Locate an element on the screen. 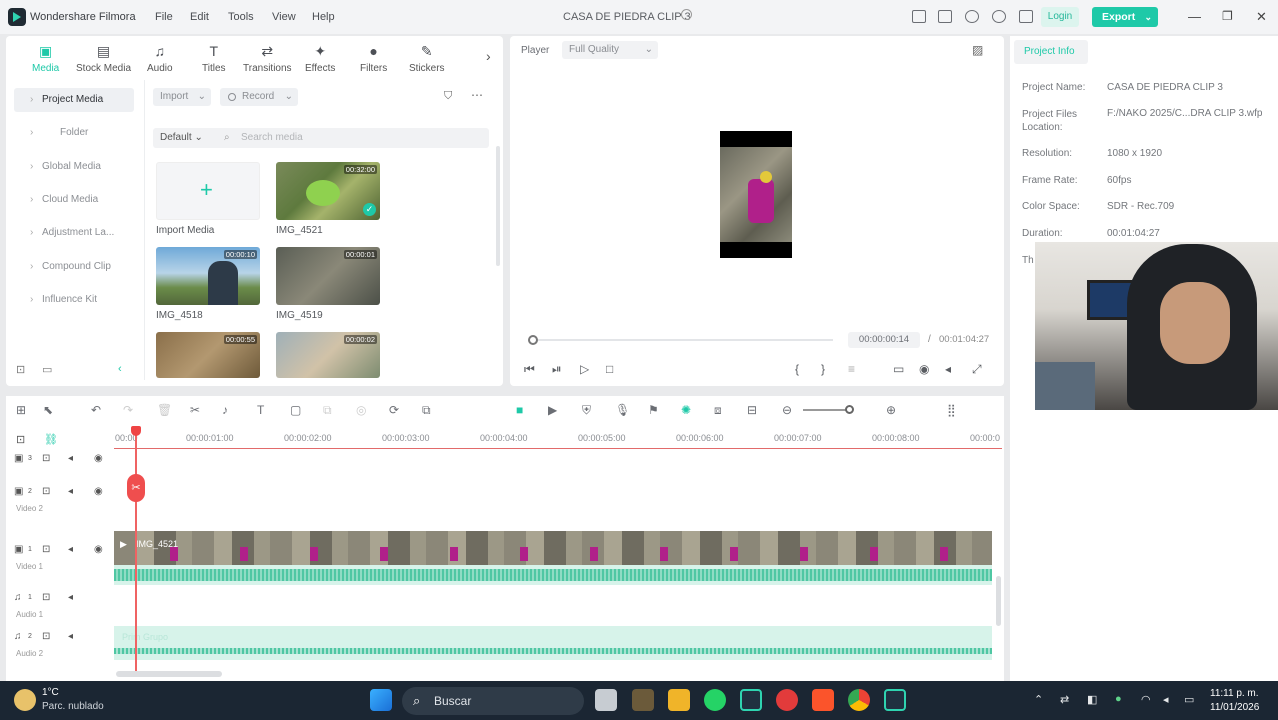  playhead is located at coordinates (136, 550).